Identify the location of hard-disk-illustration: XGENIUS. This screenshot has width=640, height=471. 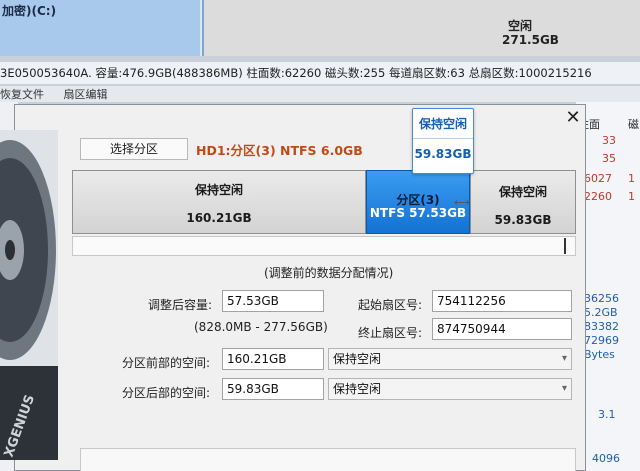
(29, 295).